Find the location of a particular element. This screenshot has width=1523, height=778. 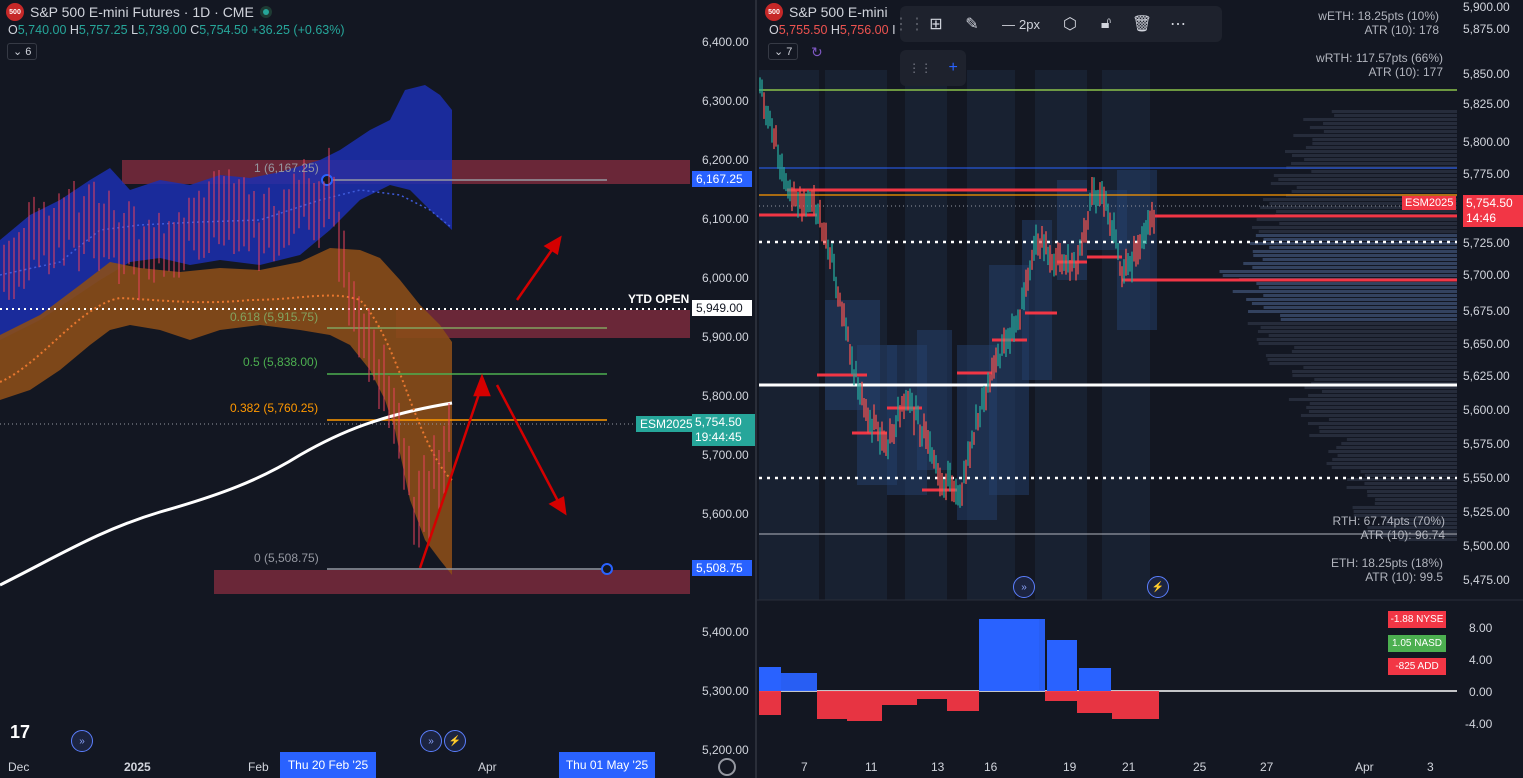

crosshair-icon: + is located at coordinates (952, 68).